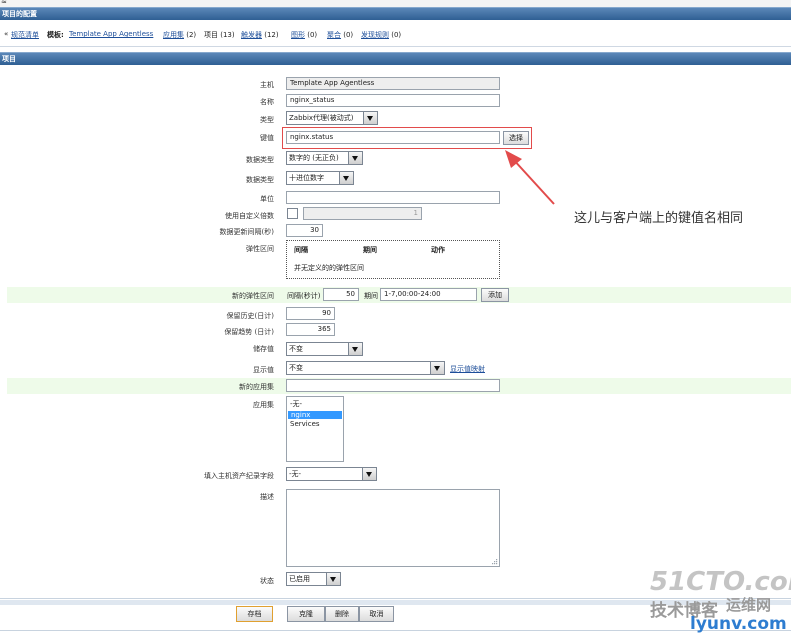 The height and width of the screenshot is (642, 791). What do you see at coordinates (267, 120) in the screenshot?
I see `type-label: 类型` at bounding box center [267, 120].